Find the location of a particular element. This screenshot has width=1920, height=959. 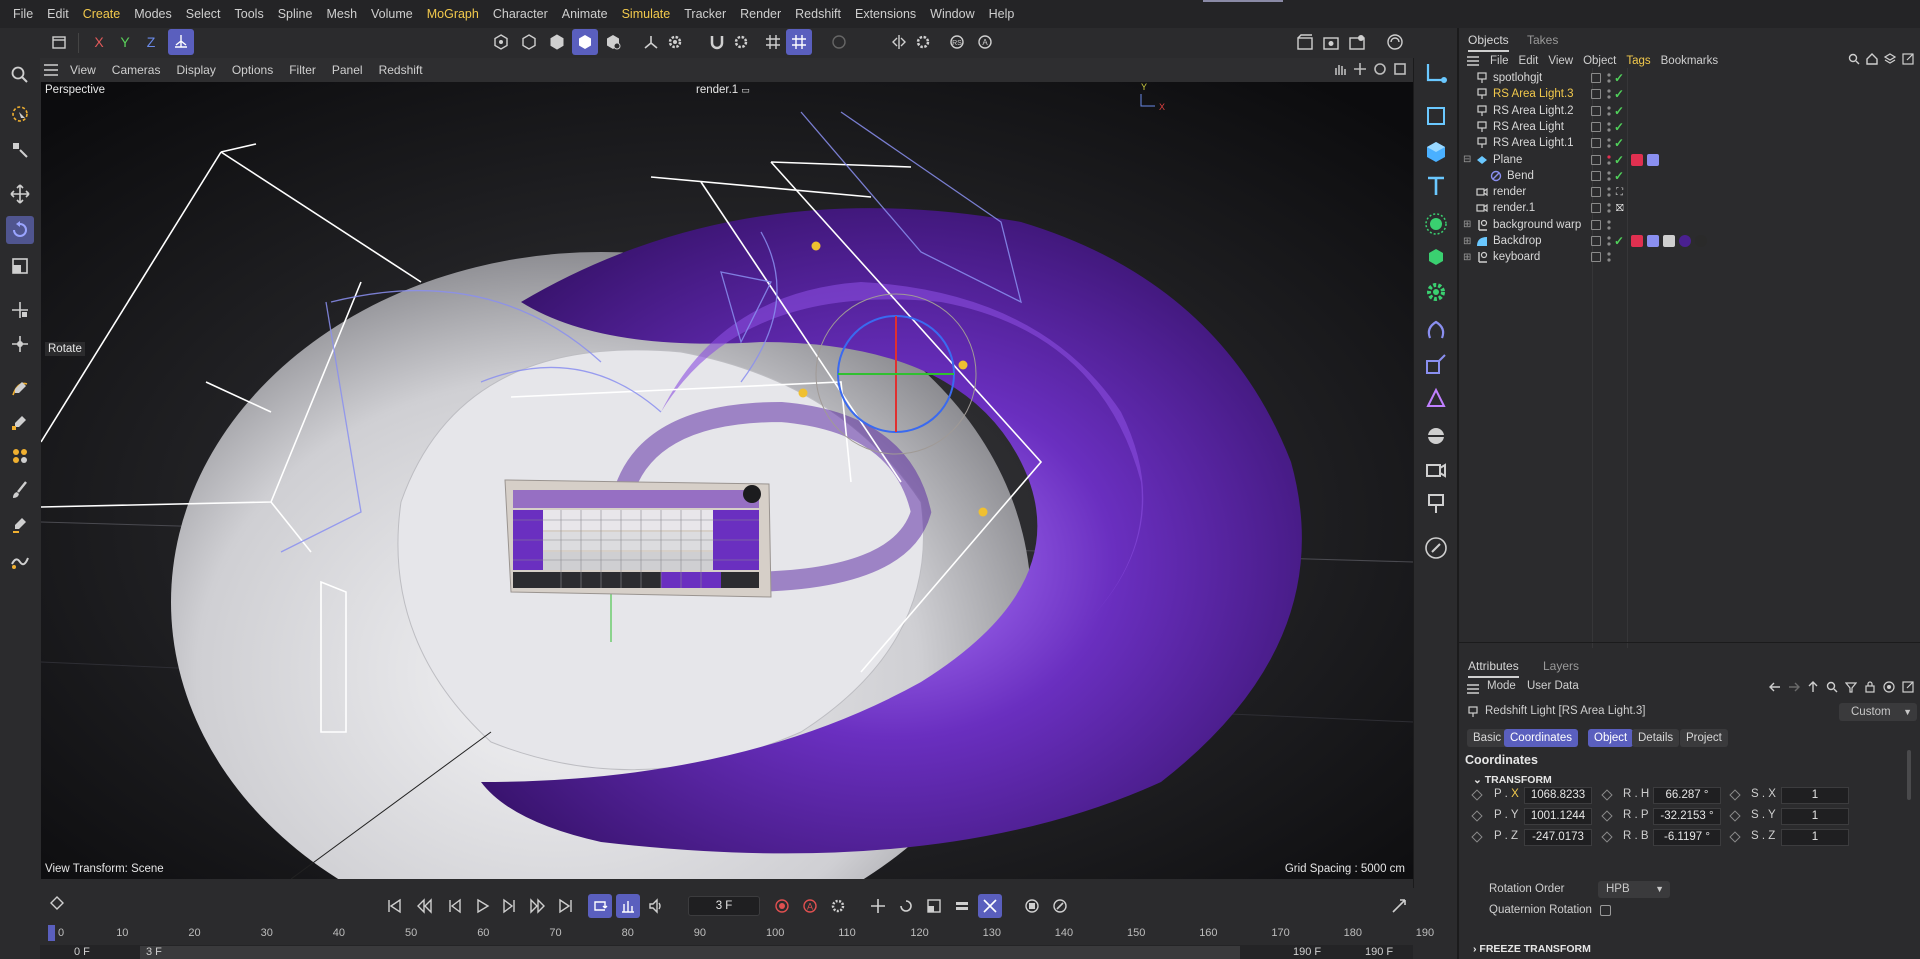

spline-sketch-icon is located at coordinates (20, 422).